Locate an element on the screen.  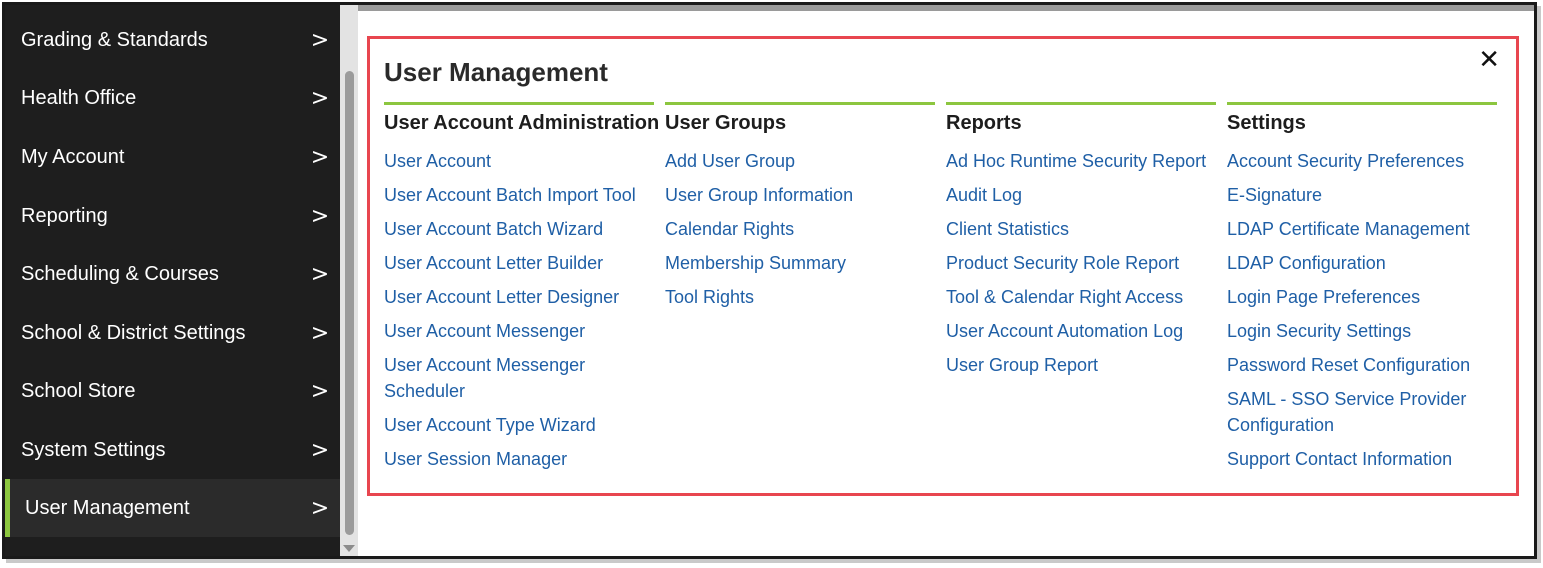
sidebar-item-label: User Management is located at coordinates (107, 507).